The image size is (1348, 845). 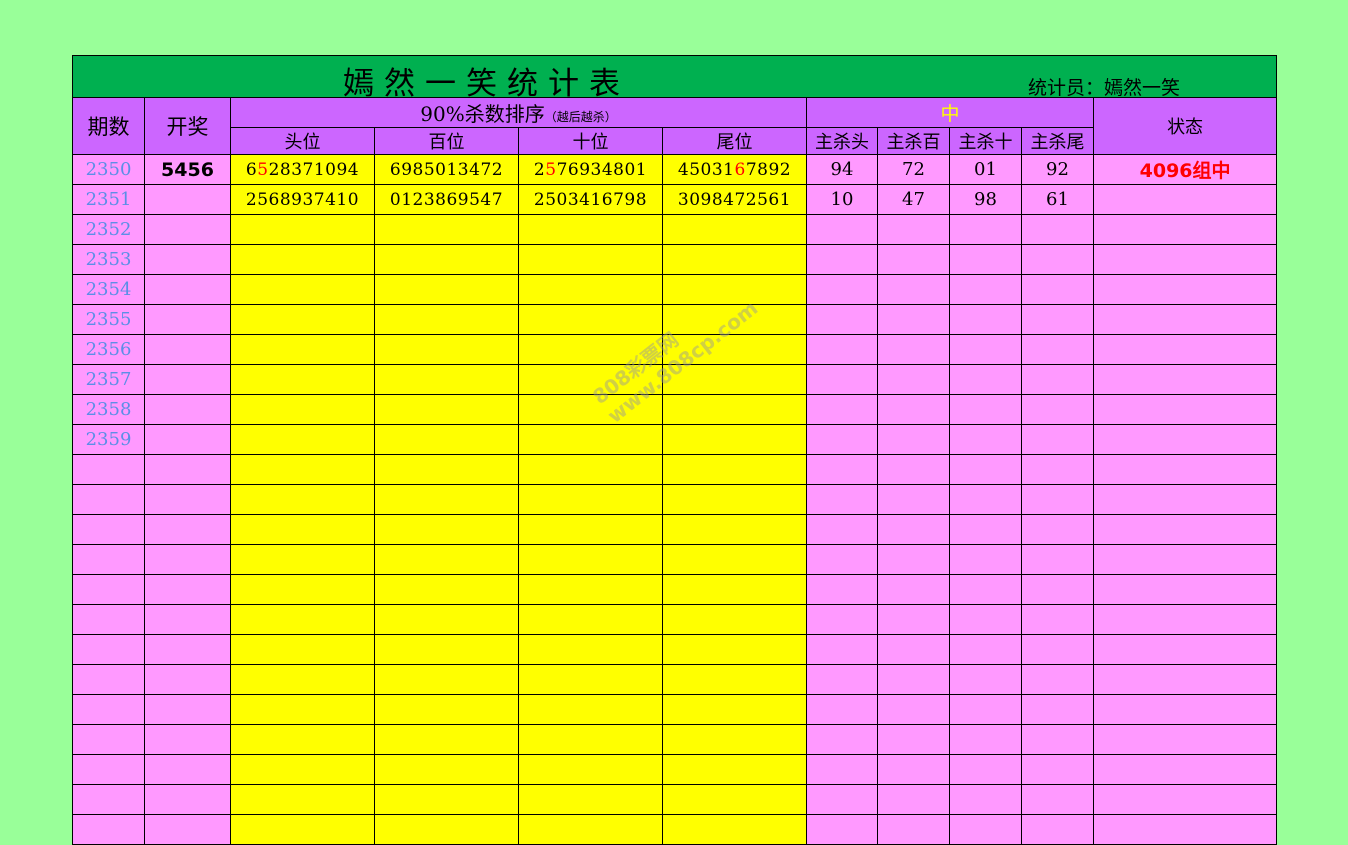 I want to click on kill-sequence-cell: 6985013472, so click(x=446, y=169).